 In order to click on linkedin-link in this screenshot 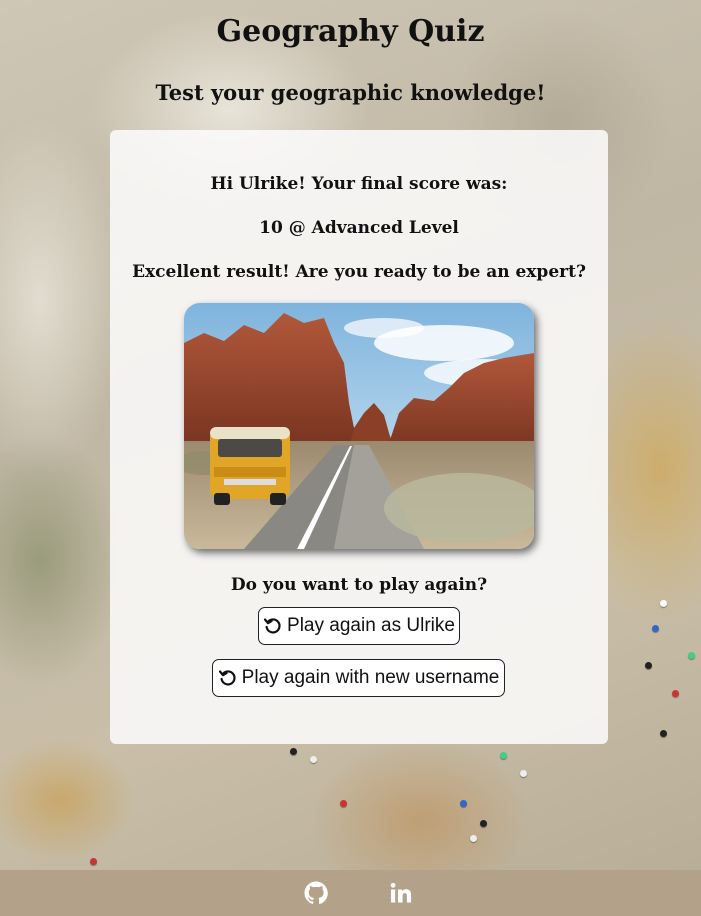, I will do `click(401, 893)`.